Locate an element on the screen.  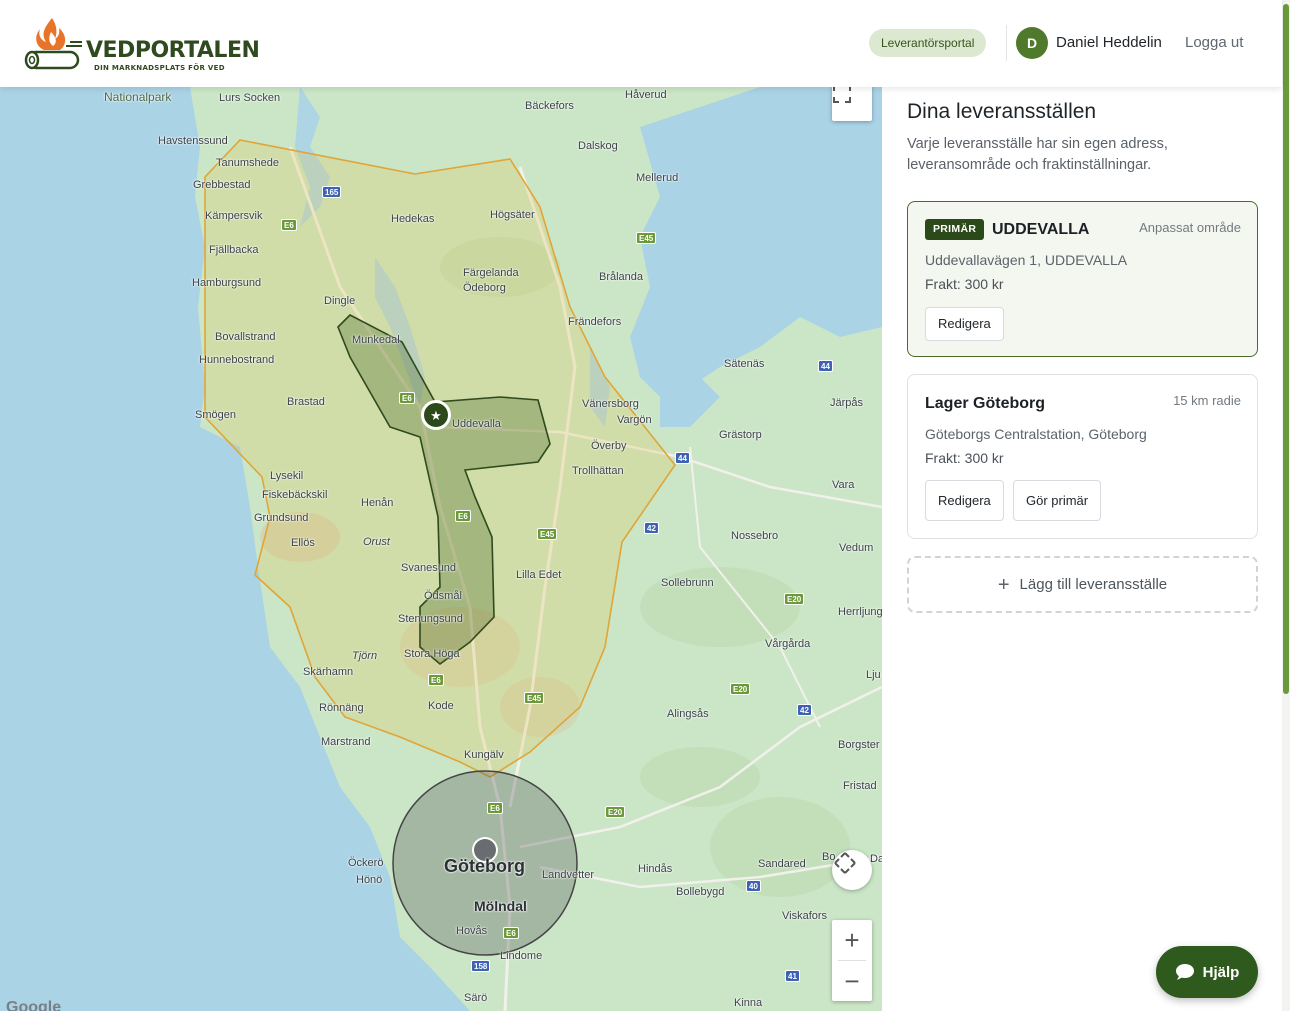
primary-badge: PRIMÄR is located at coordinates (955, 229).